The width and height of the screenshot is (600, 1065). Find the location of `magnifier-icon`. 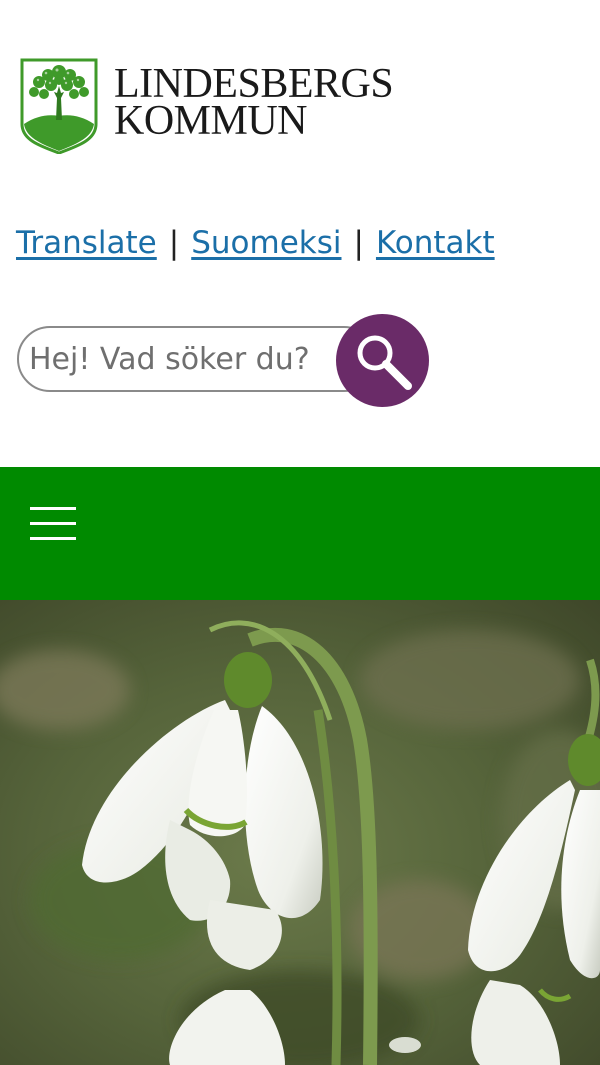

magnifier-icon is located at coordinates (384, 362).